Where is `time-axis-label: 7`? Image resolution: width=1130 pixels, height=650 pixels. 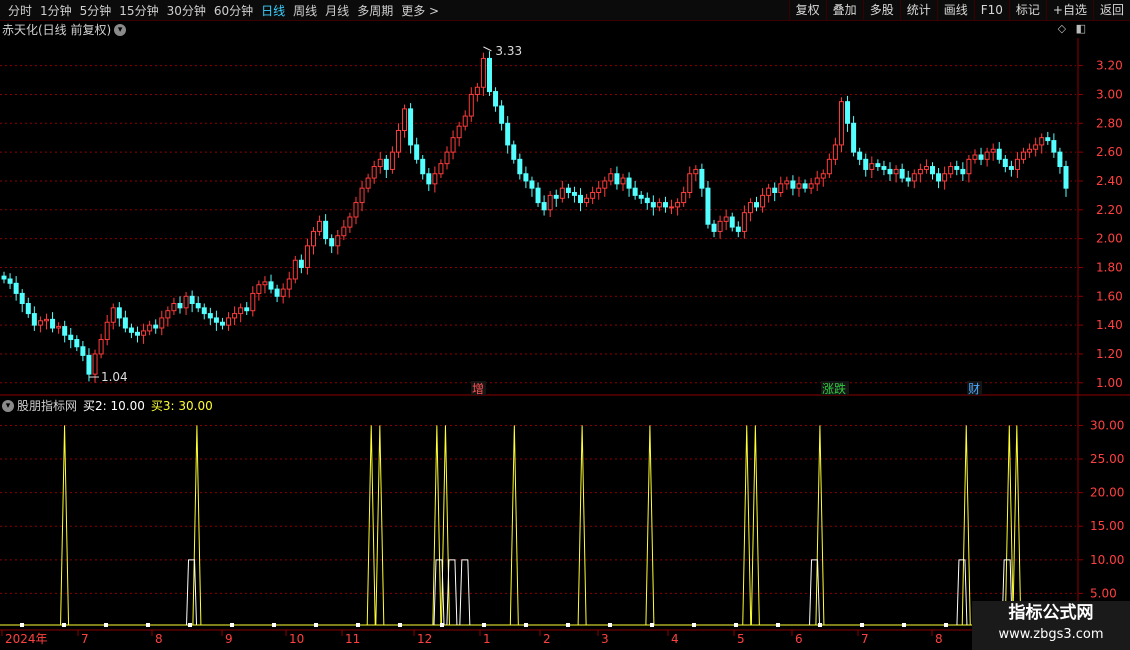
time-axis-label: 7 is located at coordinates (85, 639).